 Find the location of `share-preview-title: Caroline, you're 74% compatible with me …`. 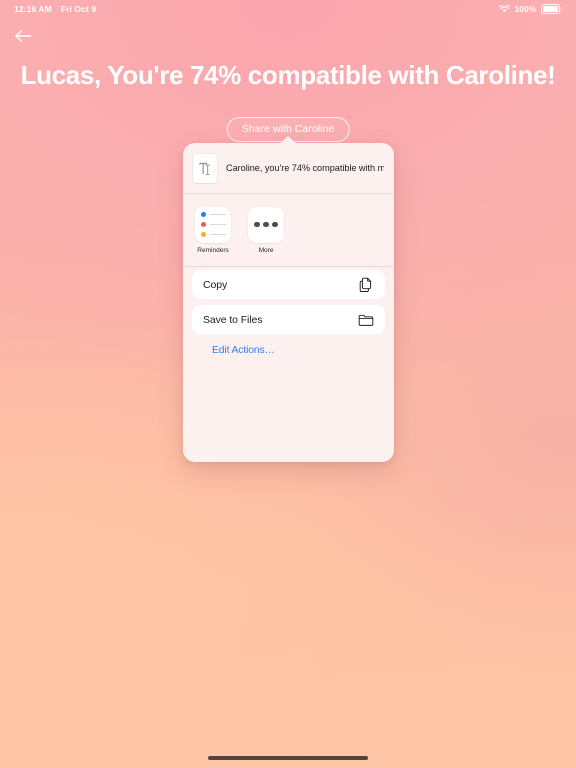

share-preview-title: Caroline, you're 74% compatible with me … is located at coordinates (305, 169).